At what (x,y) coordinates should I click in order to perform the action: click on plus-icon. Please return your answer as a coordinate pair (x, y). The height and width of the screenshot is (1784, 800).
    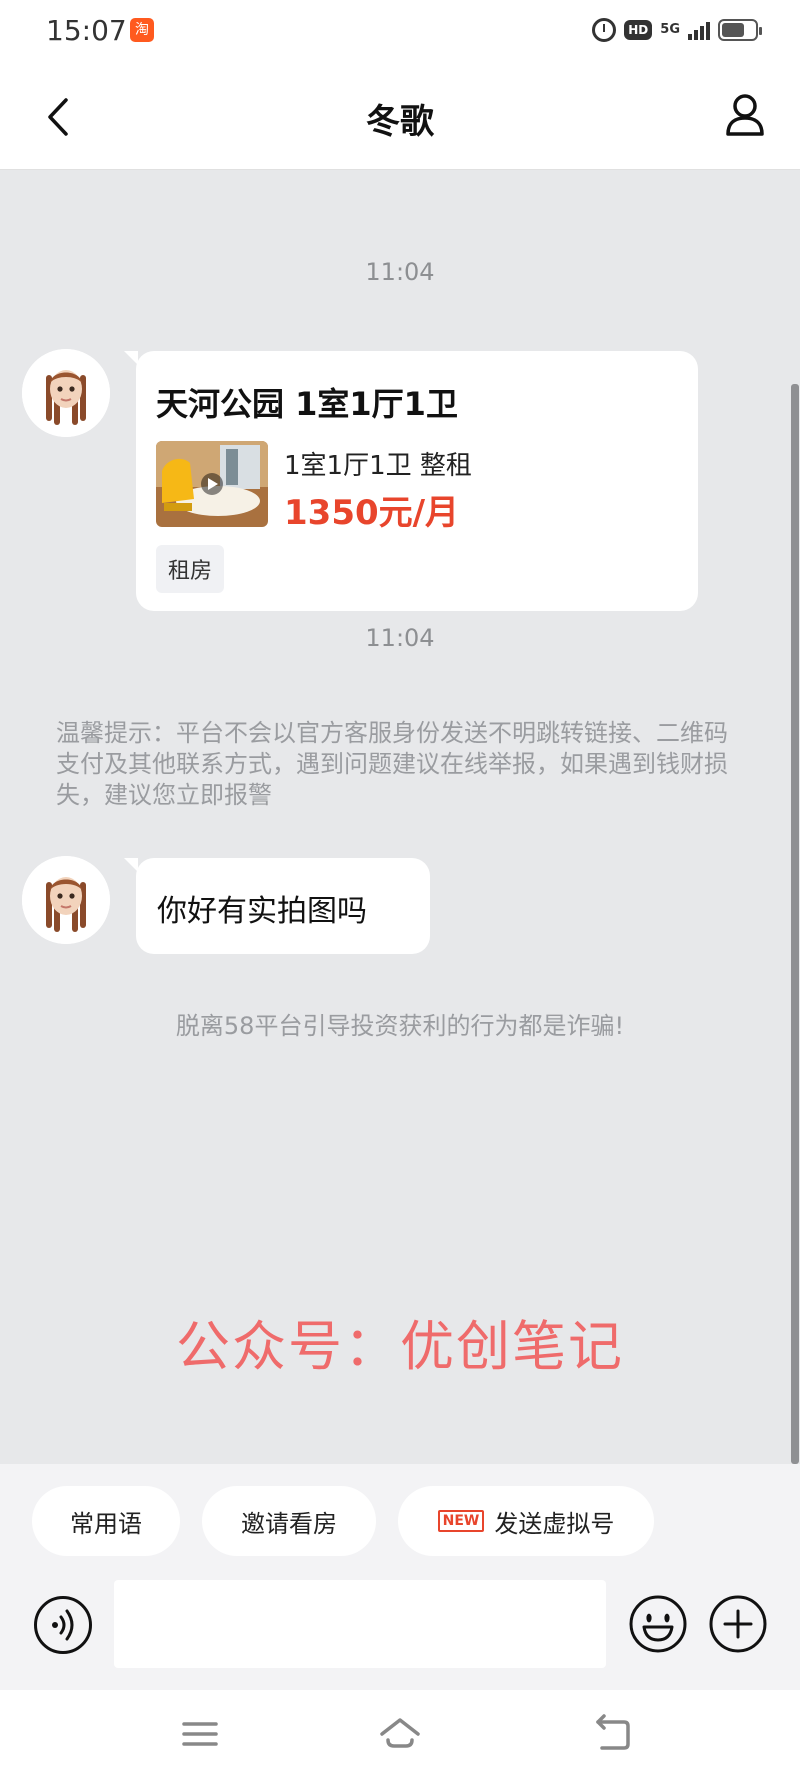
    Looking at the image, I should click on (738, 1624).